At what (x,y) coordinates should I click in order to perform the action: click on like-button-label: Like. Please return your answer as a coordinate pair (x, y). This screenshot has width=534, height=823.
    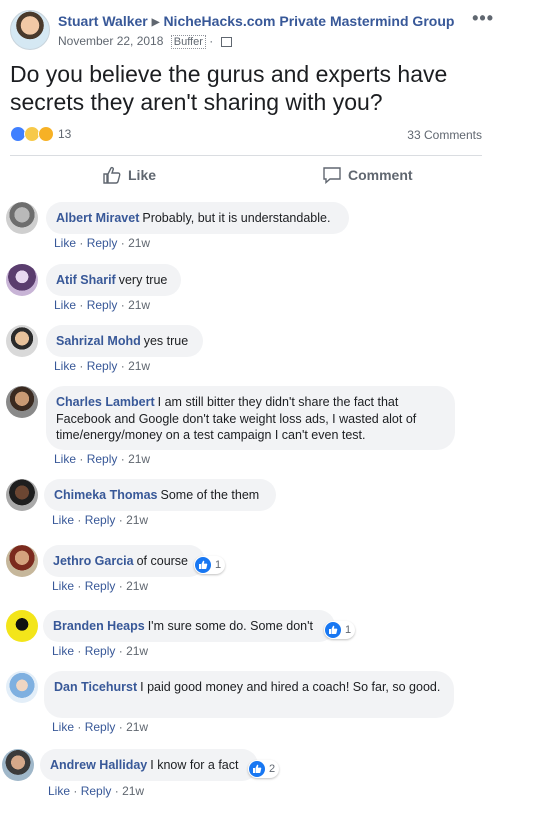
    Looking at the image, I should click on (142, 175).